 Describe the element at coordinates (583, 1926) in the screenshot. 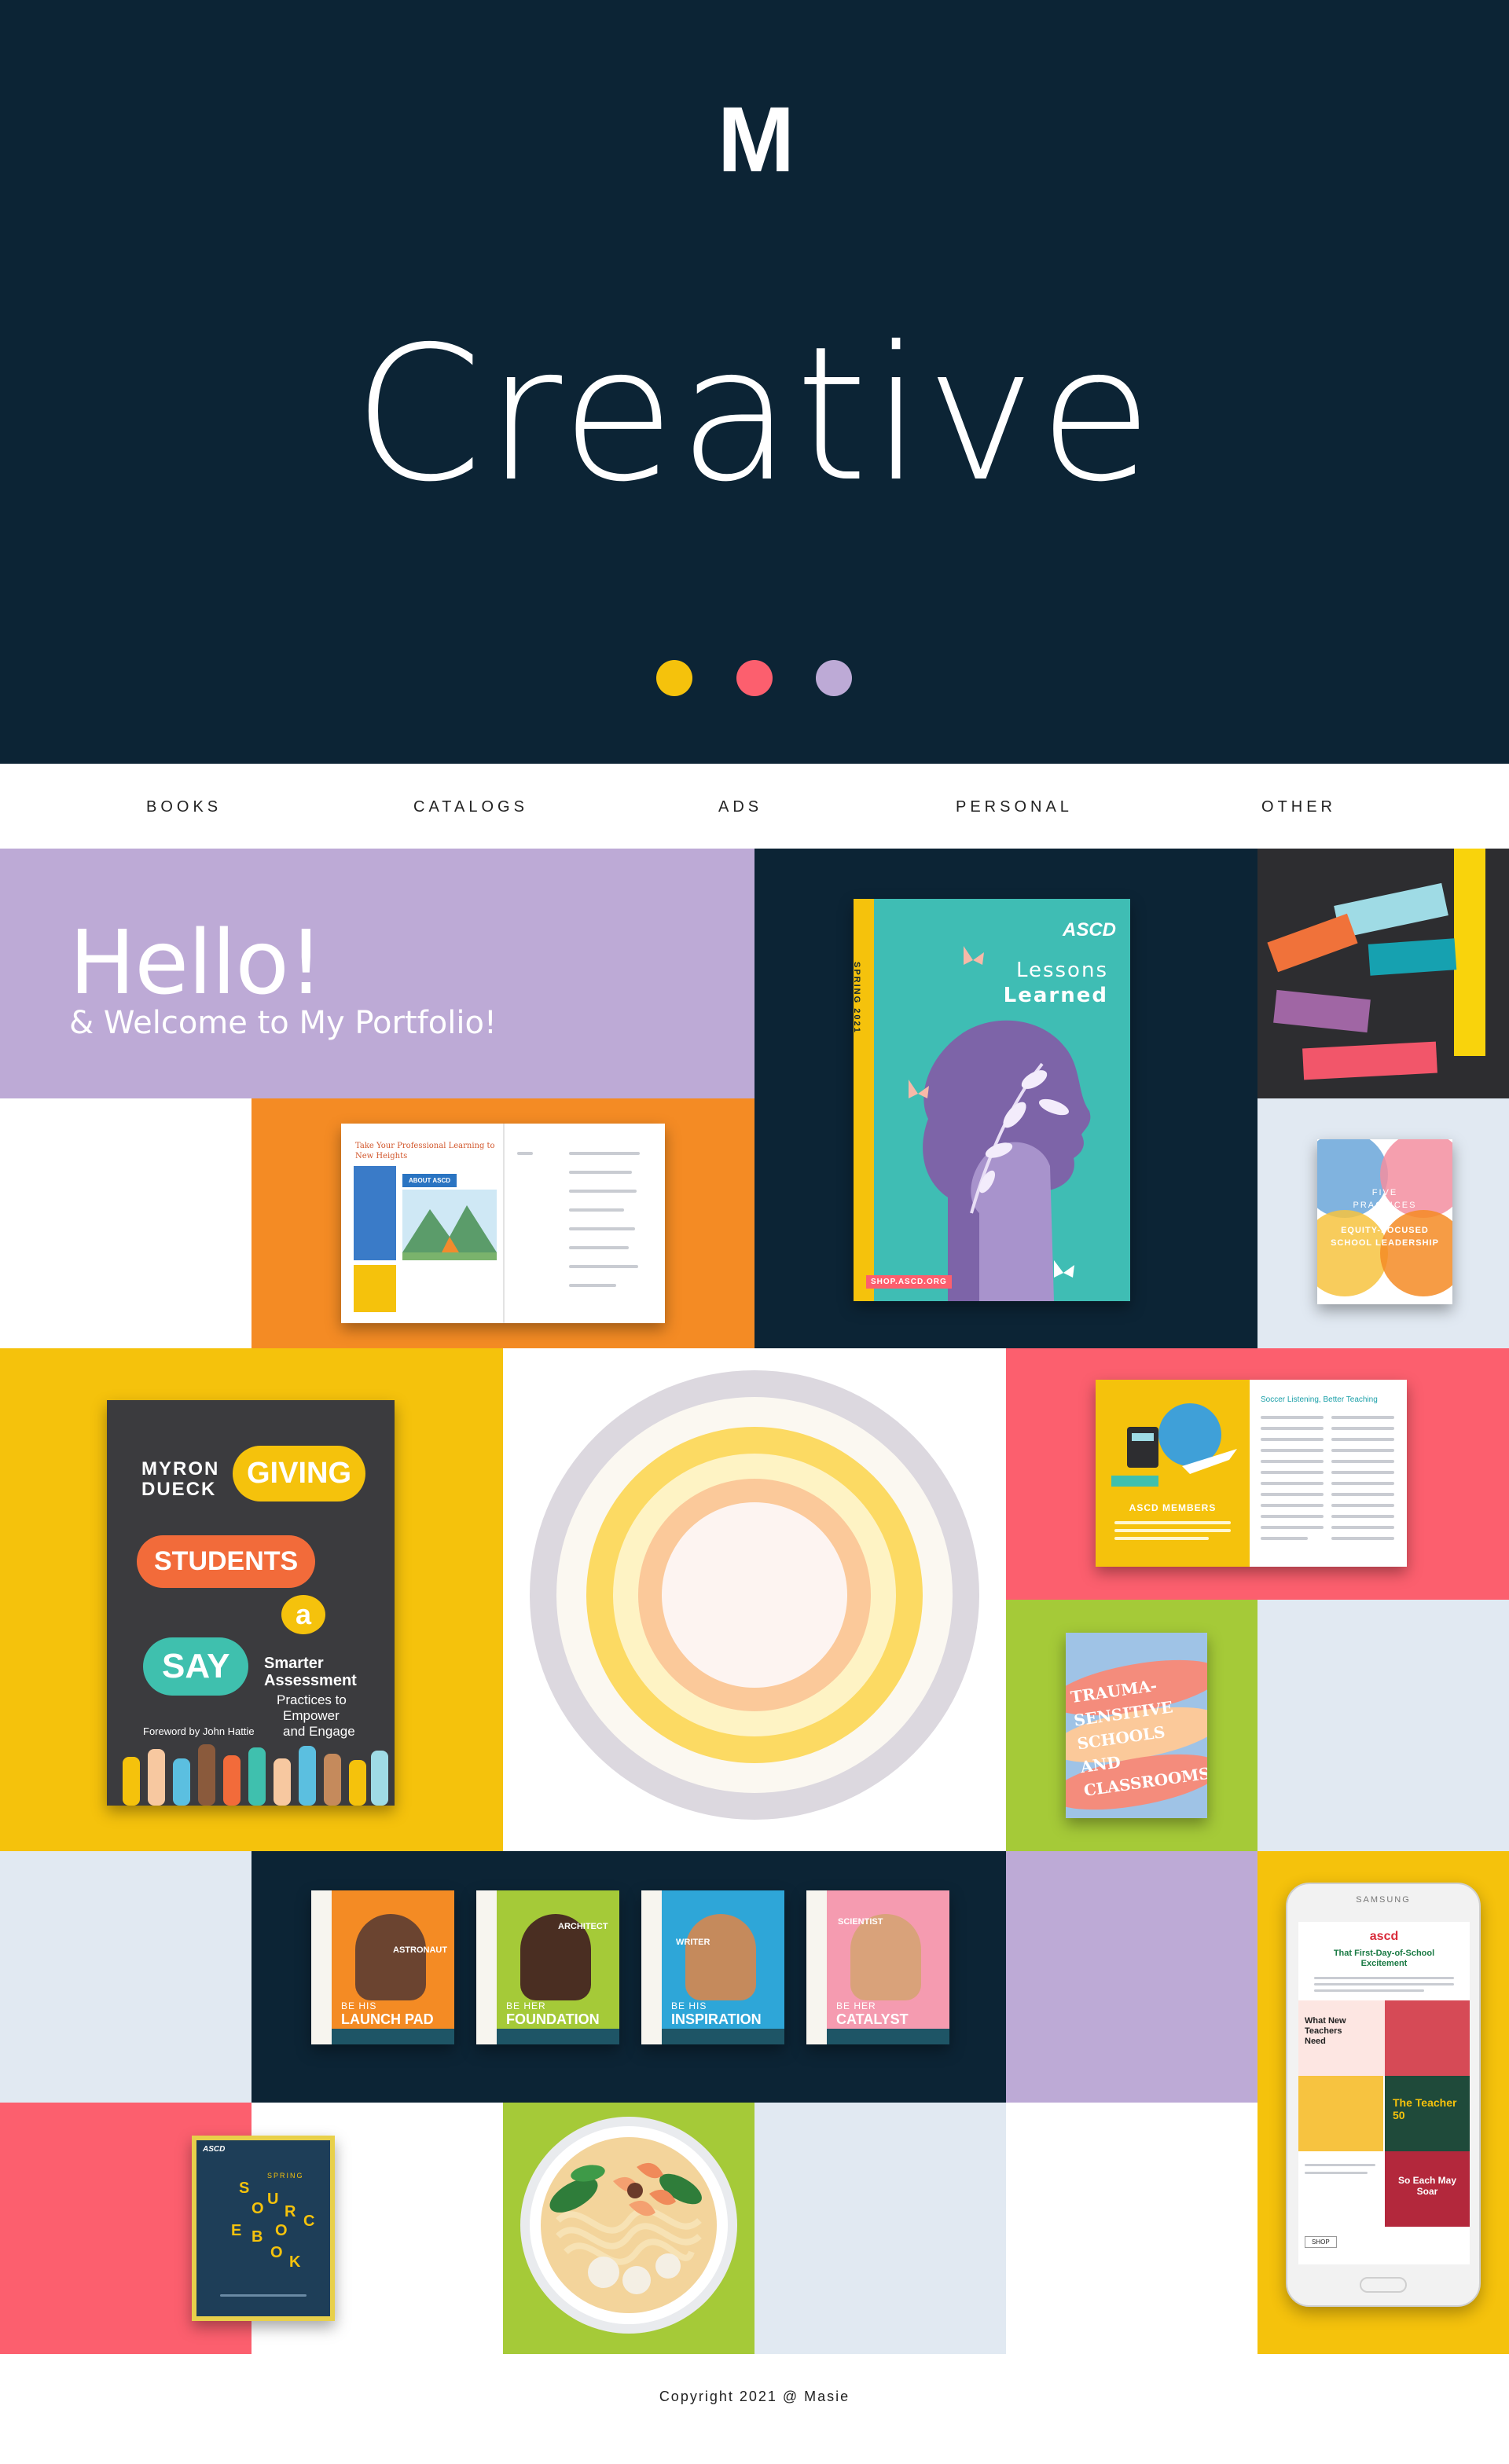

I see `ad-role: ARCHITECT` at that location.